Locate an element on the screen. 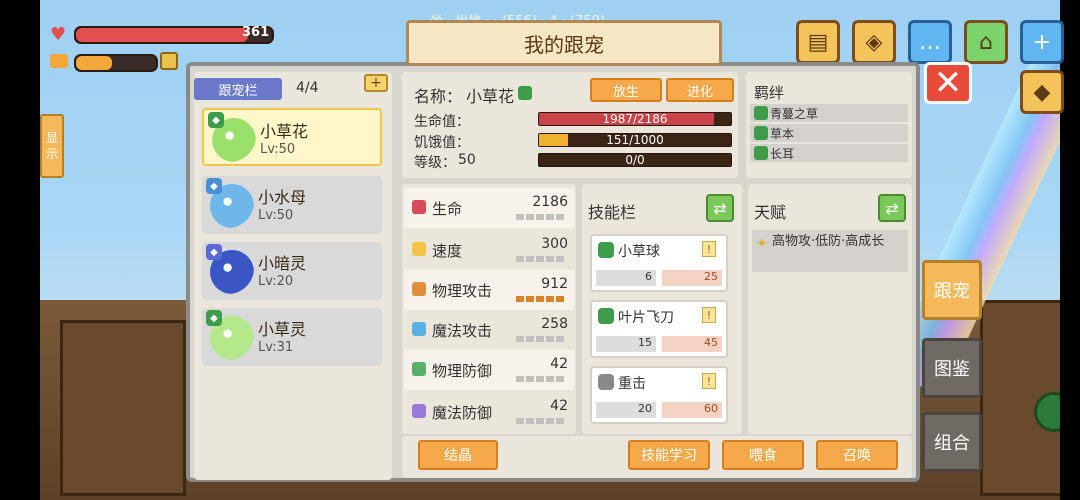  skill-swap-button: ⇄ is located at coordinates (720, 208).